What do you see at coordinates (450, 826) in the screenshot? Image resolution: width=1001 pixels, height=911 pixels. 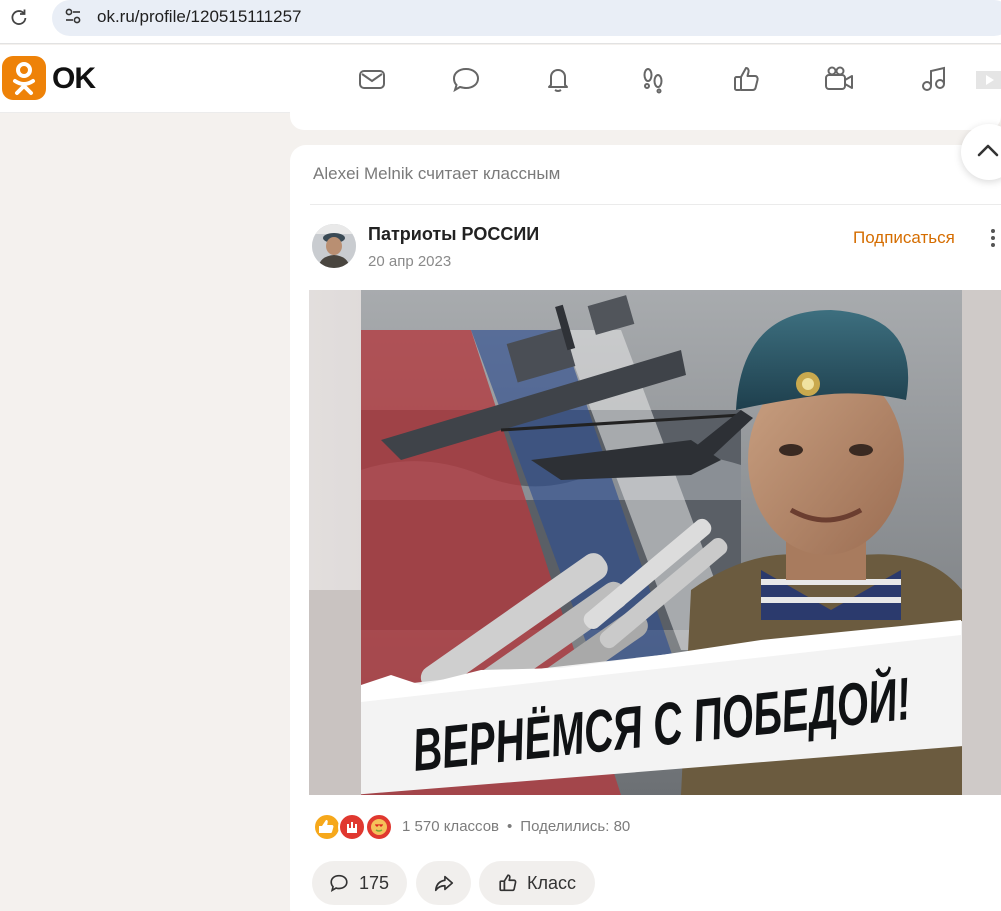 I see `classes-count: 1 570 классов` at bounding box center [450, 826].